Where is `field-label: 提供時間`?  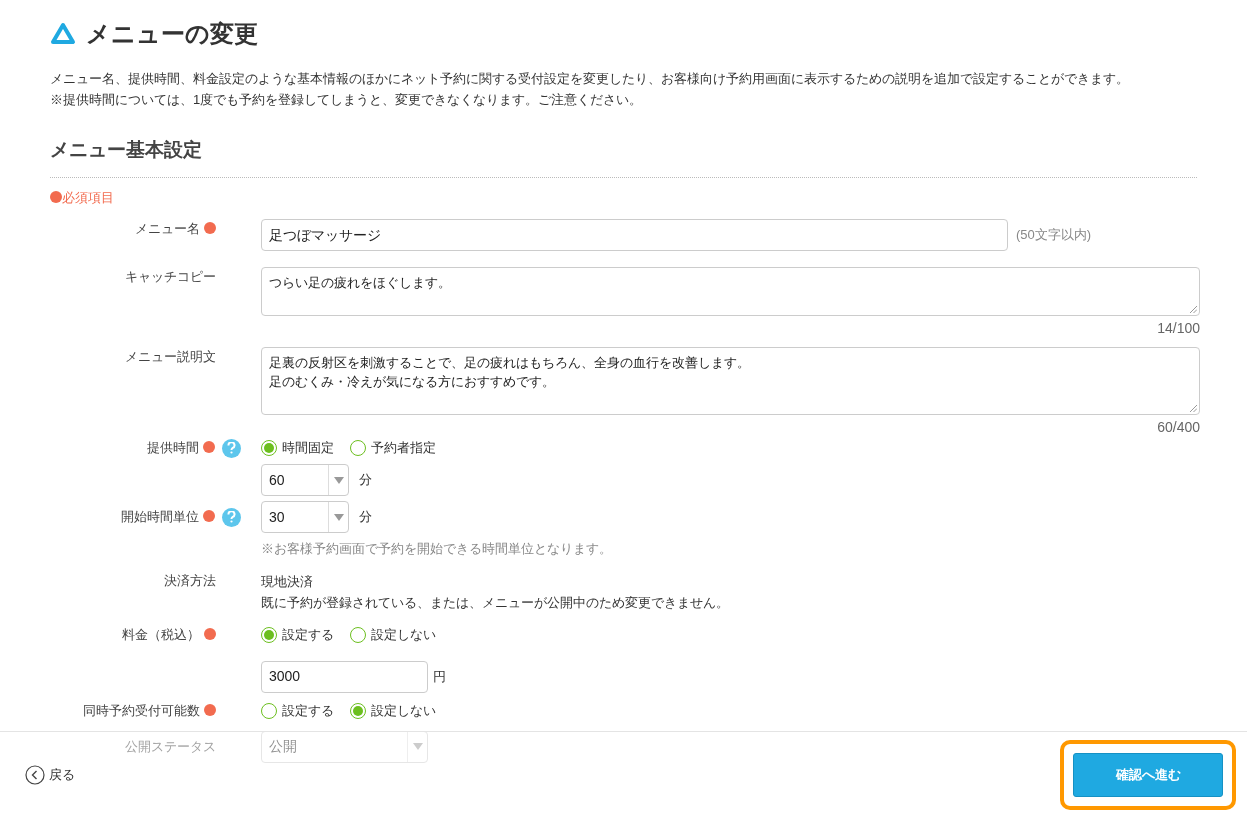
field-label: 提供時間 is located at coordinates (173, 448).